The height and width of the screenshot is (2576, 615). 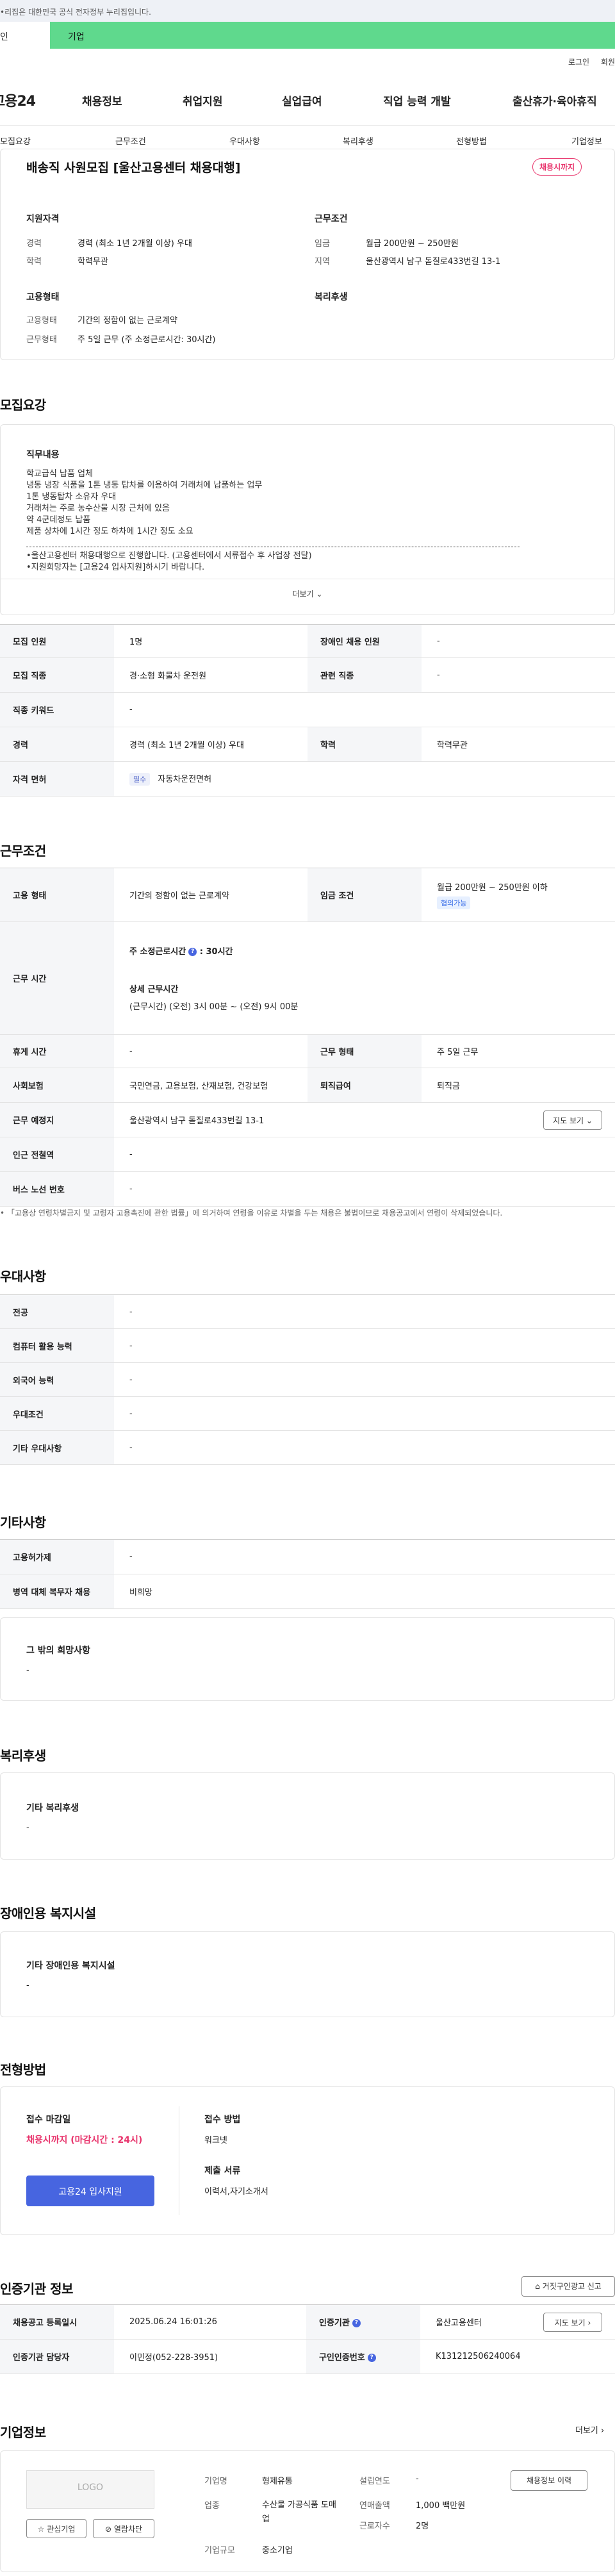 I want to click on tab-personal: 인, so click(x=25, y=35).